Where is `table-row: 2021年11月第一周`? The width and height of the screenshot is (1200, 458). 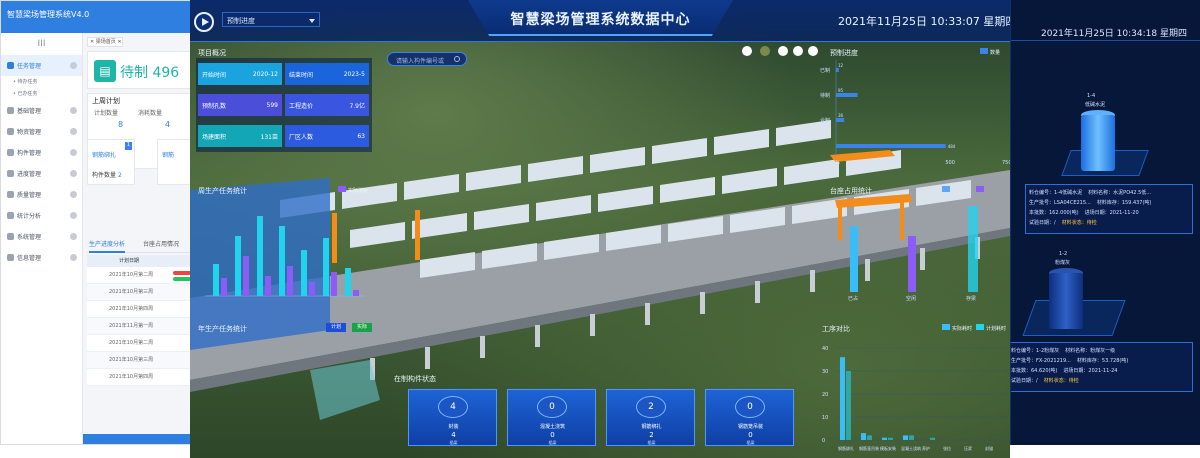 table-row: 2021年11月第一周 is located at coordinates (143, 326).